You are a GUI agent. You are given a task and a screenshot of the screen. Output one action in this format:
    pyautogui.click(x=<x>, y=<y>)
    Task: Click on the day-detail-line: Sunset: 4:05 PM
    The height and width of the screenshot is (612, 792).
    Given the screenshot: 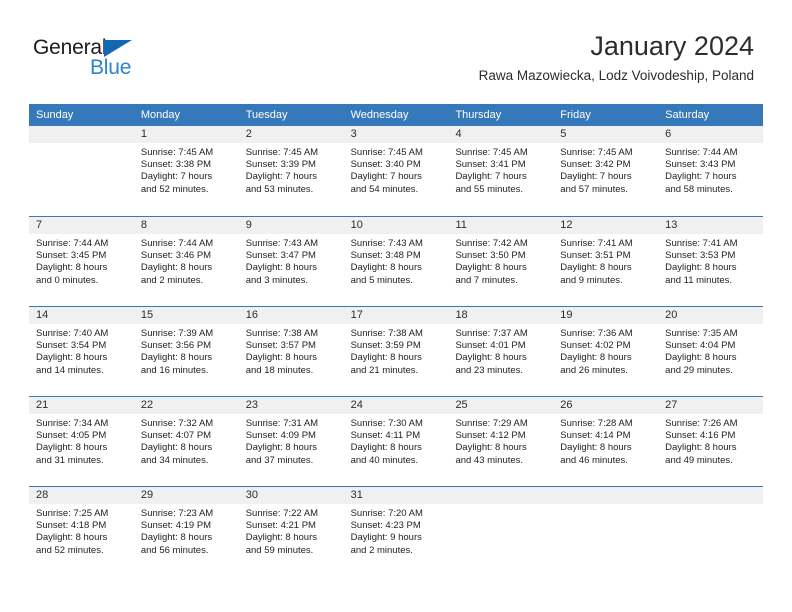 What is the action you would take?
    pyautogui.click(x=71, y=436)
    